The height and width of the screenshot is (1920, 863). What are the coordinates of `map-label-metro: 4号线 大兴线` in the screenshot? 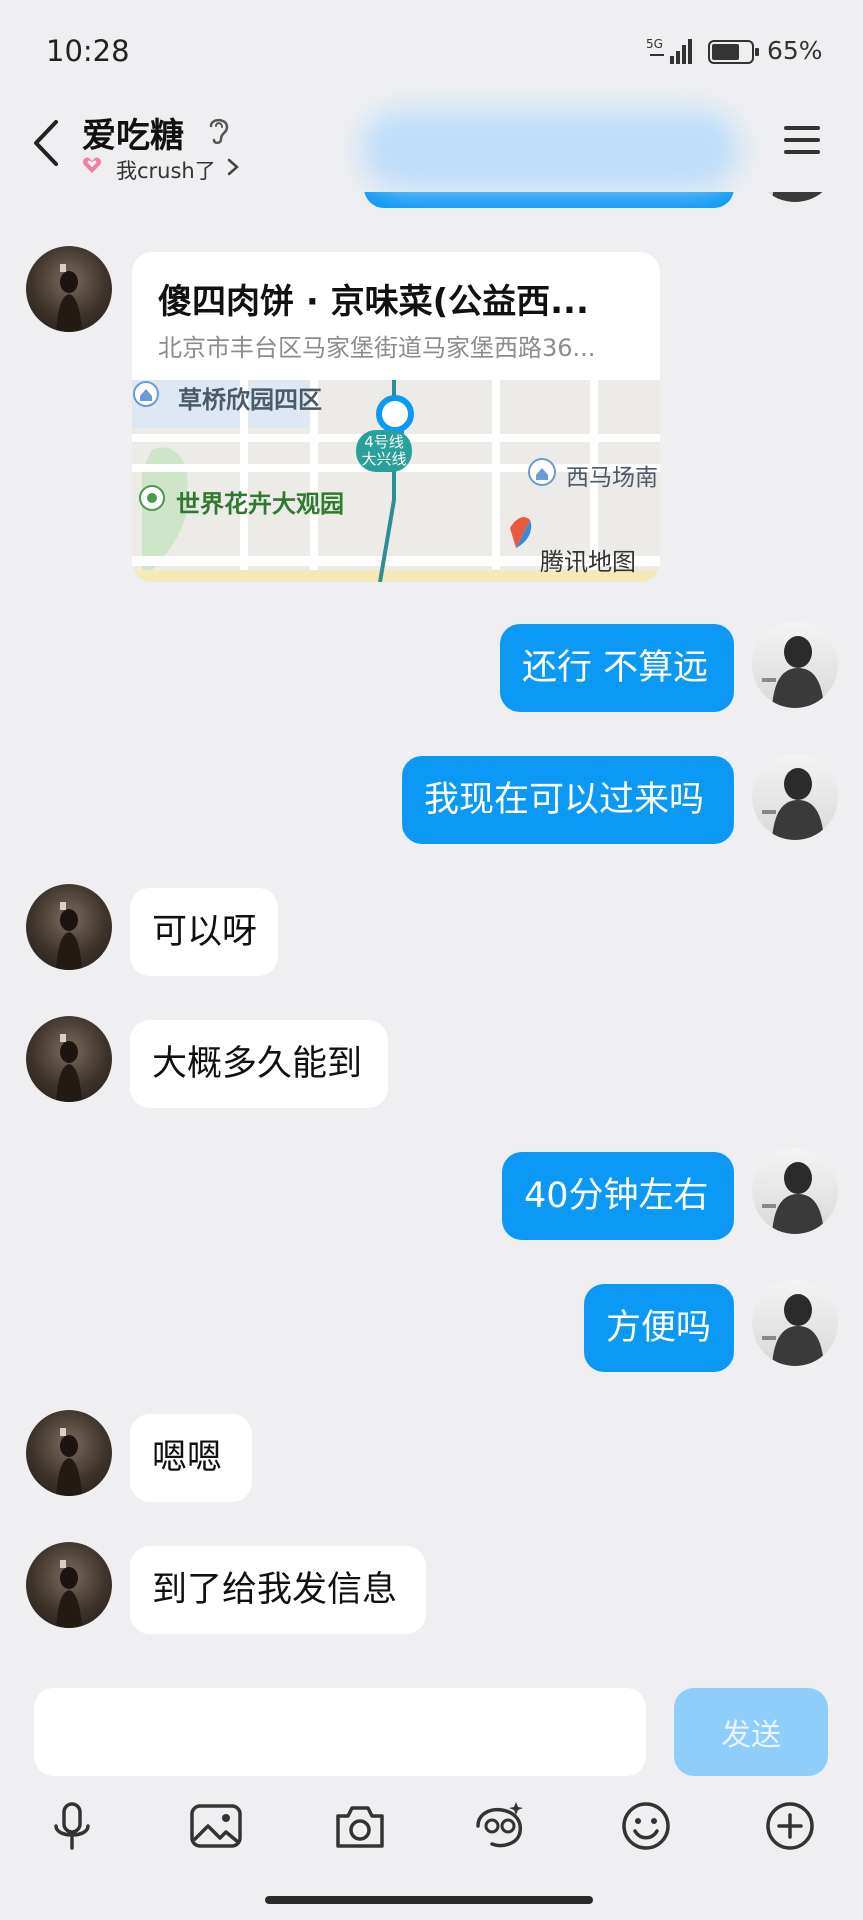 It's located at (384, 451).